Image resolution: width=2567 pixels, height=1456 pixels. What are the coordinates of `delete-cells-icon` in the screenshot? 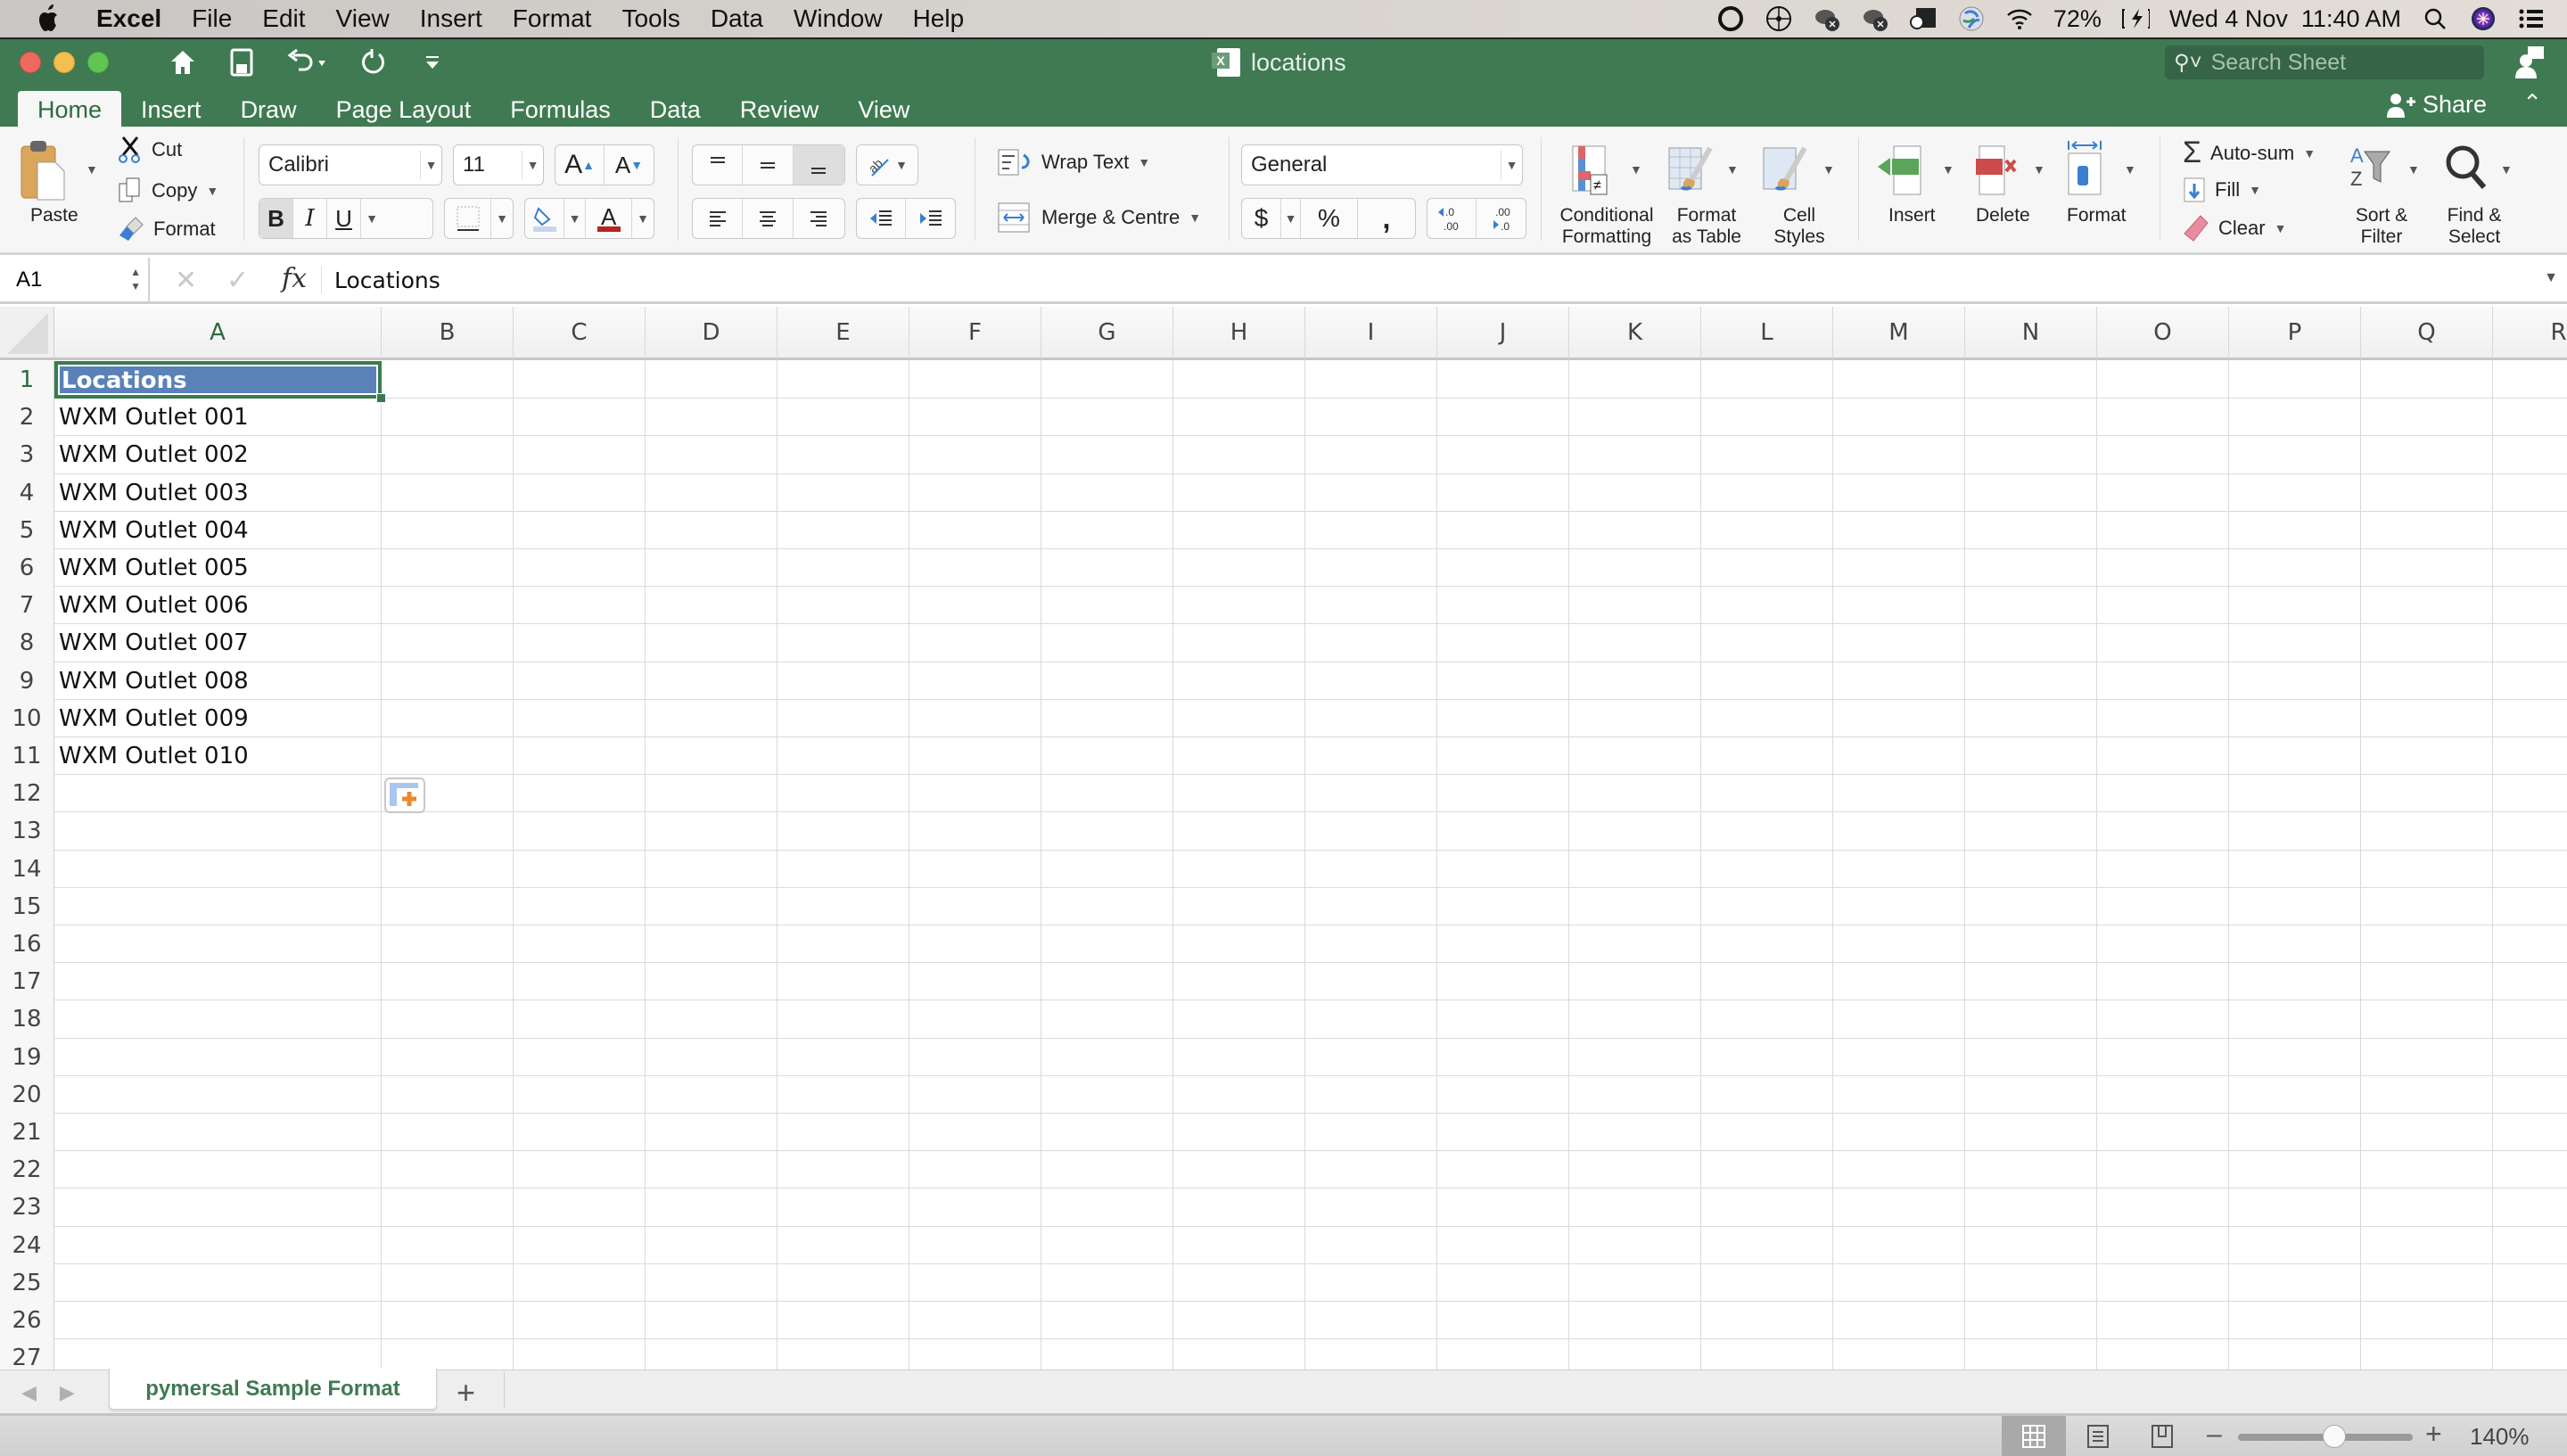 It's located at (1999, 171).